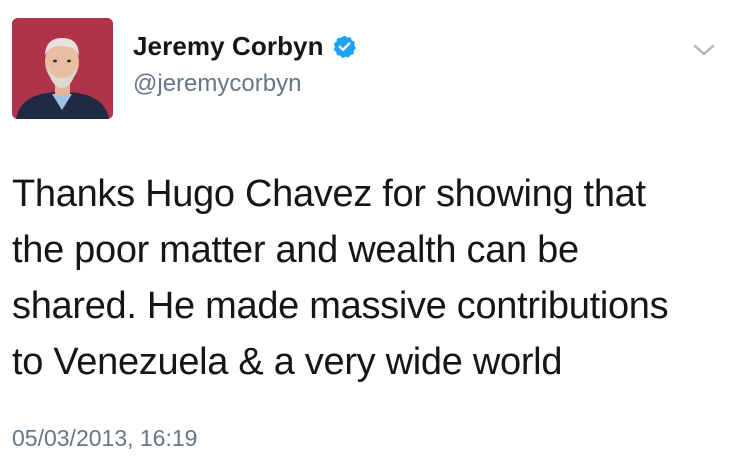 Image resolution: width=732 pixels, height=464 pixels. Describe the element at coordinates (287, 362) in the screenshot. I see `tweet-text-line: to Venezuela & a very wide world` at that location.